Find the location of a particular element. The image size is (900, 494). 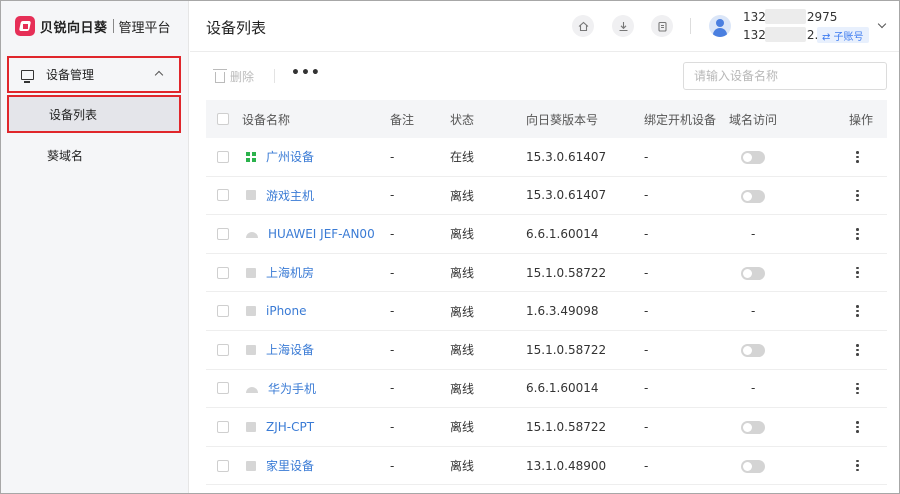

version-cell: 6.6.1.60014 is located at coordinates (562, 388).